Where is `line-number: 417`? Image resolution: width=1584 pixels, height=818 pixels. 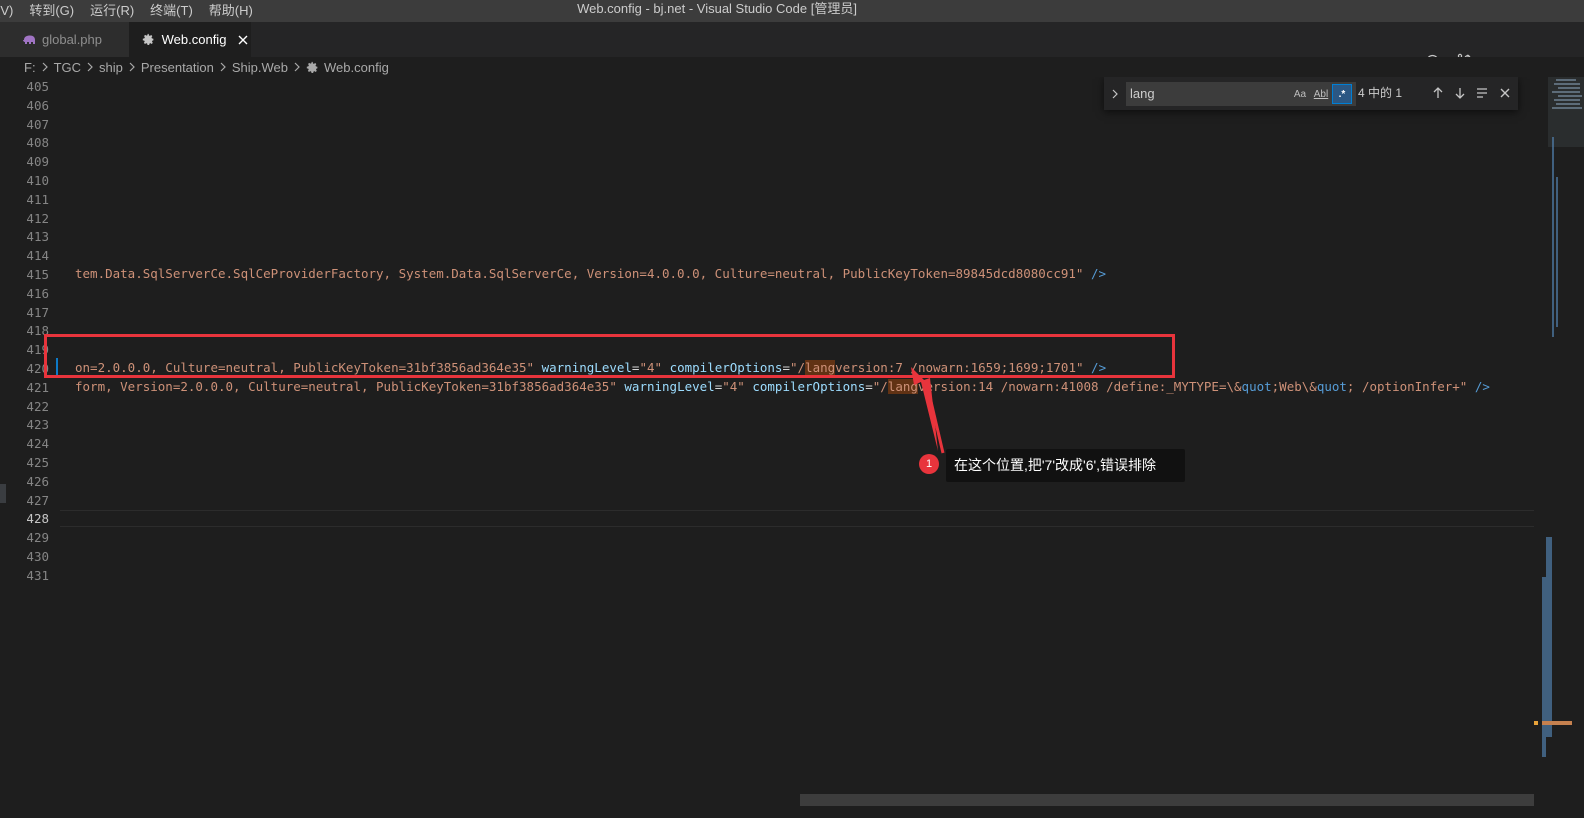 line-number: 417 is located at coordinates (37, 312).